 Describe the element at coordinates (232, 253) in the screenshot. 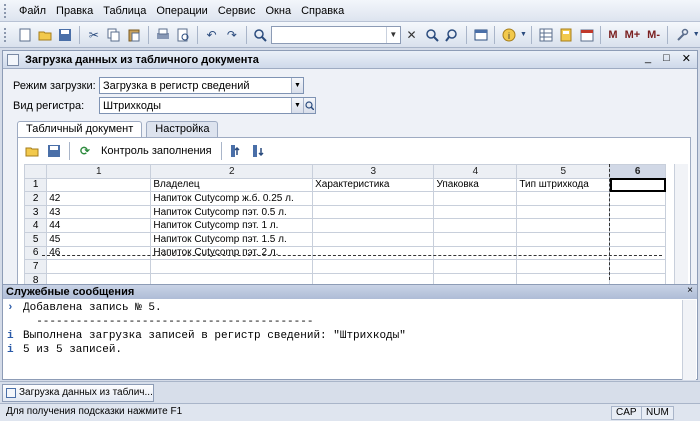

I see `table-cell: Напиток Cutycomp пэт. 2 л.` at that location.